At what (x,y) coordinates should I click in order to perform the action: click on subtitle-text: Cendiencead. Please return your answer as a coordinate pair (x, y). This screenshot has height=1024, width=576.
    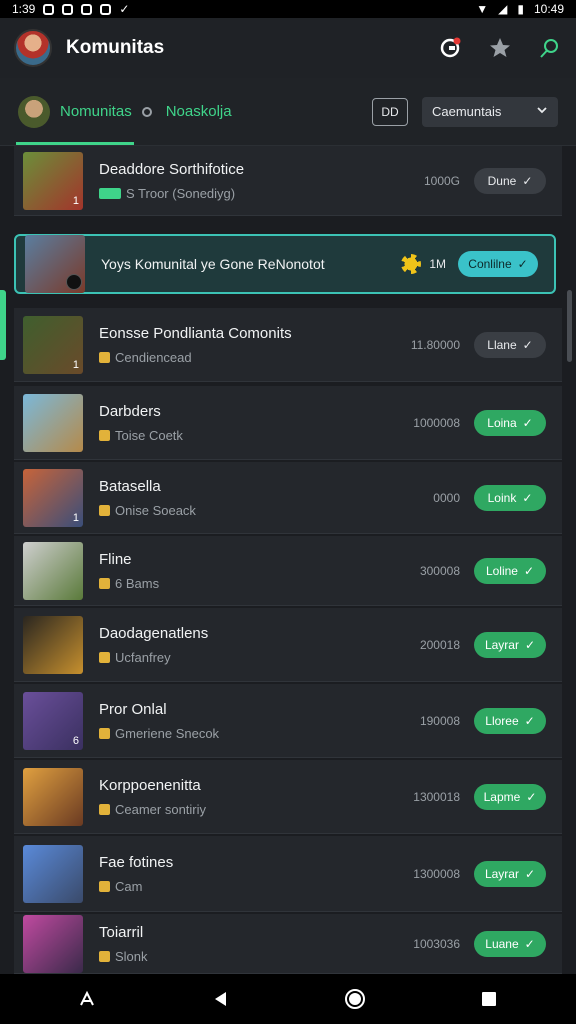
    Looking at the image, I should click on (153, 357).